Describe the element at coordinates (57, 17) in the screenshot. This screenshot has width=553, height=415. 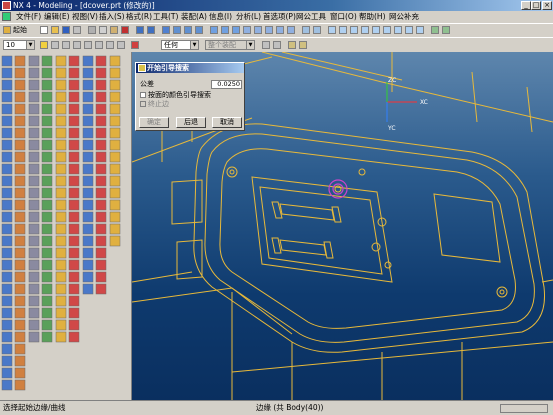
I see `menu-edit: 编辑(E)` at that location.